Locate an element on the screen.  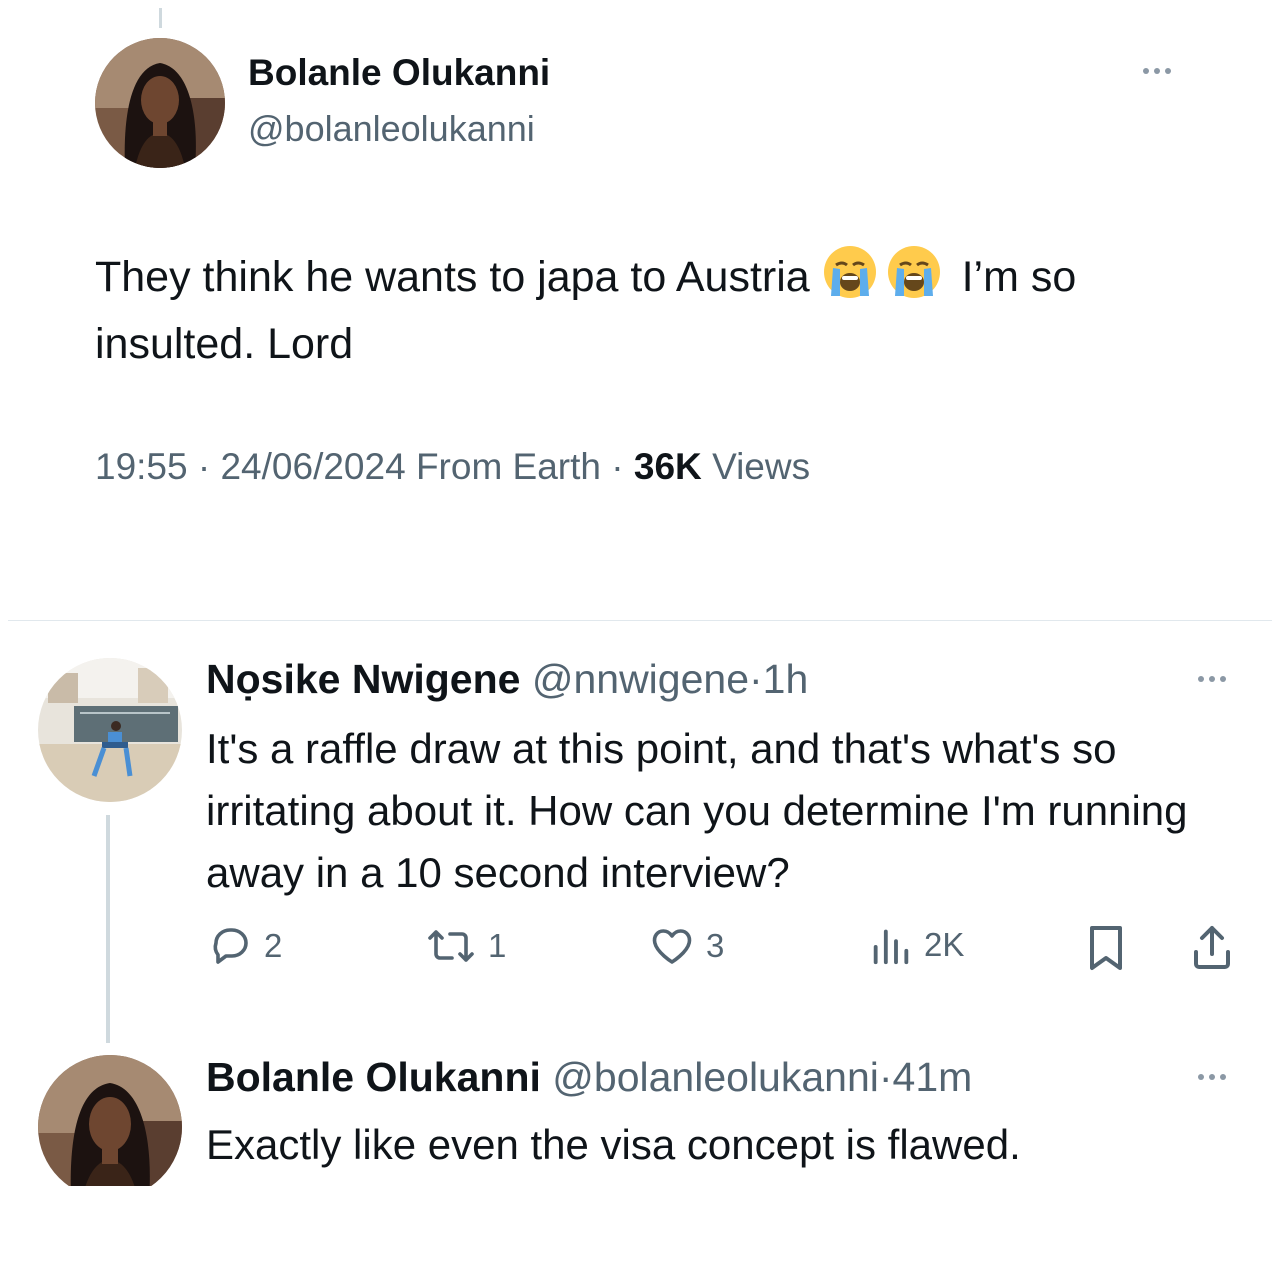
repost-button: 1 is located at coordinates (465, 946).